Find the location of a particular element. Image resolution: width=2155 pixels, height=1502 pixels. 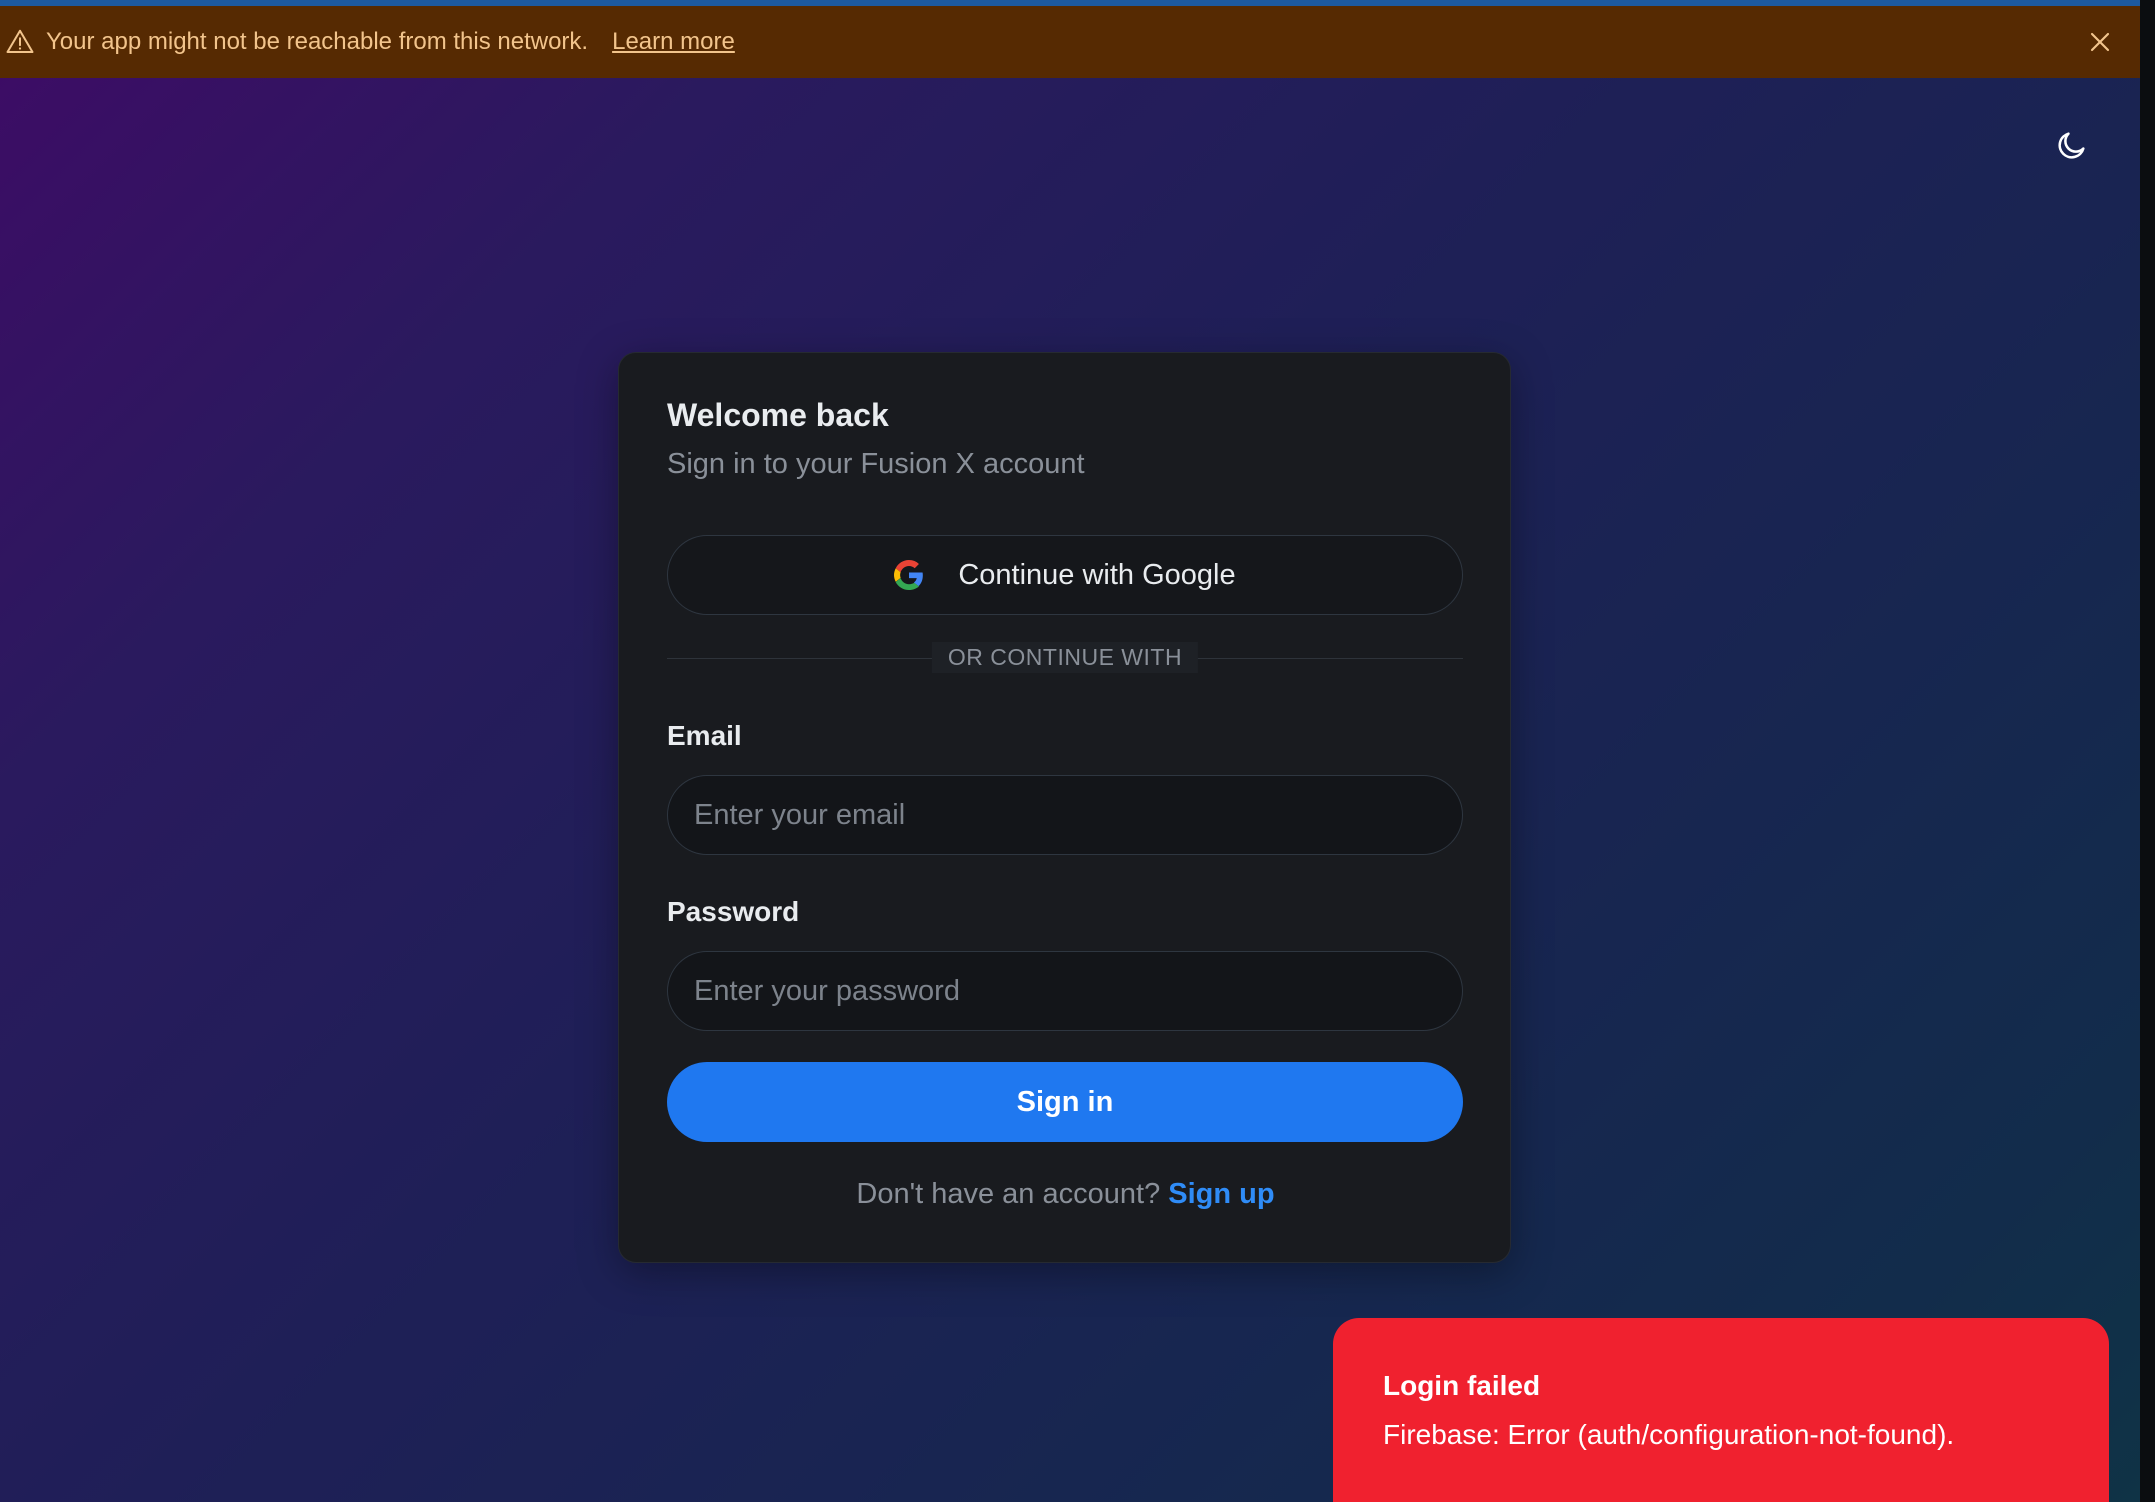

google-signin-button: Continue with Google is located at coordinates (1065, 575).